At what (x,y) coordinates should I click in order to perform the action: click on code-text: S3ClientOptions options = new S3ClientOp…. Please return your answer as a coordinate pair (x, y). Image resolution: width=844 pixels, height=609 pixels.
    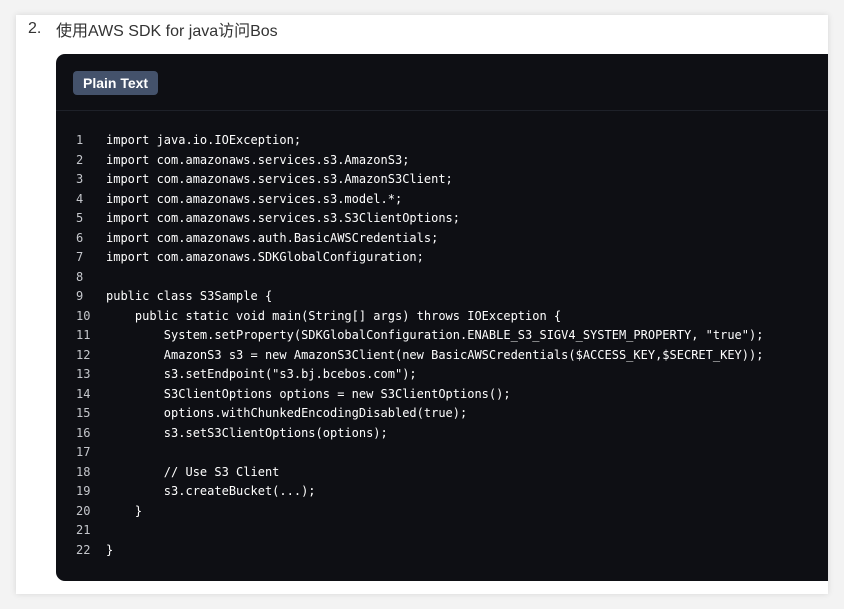
    Looking at the image, I should click on (308, 393).